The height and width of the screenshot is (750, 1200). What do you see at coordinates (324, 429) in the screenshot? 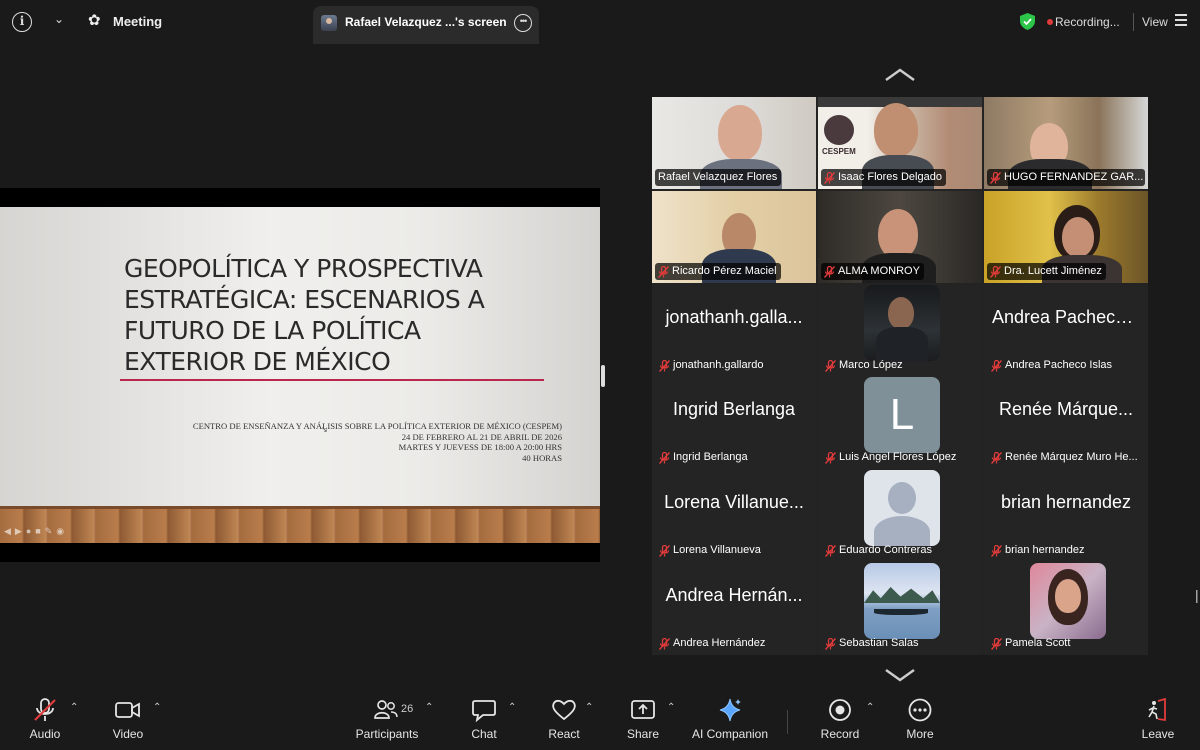
I see `pointer-icon: ↘` at bounding box center [324, 429].